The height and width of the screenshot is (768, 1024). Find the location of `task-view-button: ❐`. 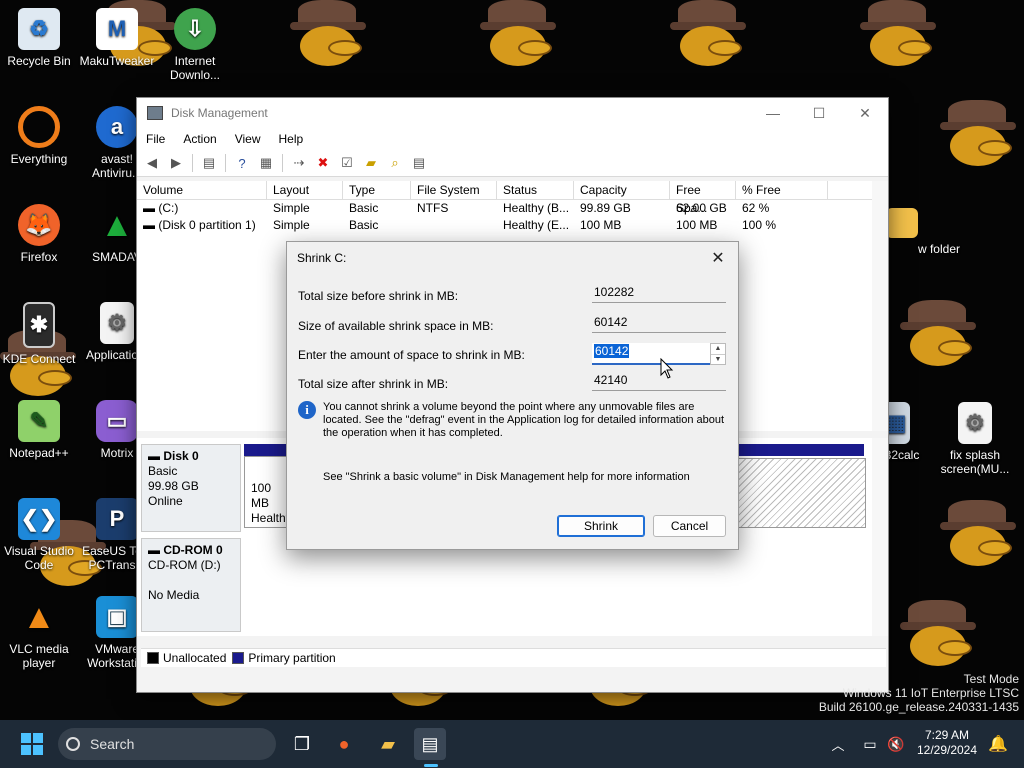

task-view-button: ❐ is located at coordinates (302, 744).